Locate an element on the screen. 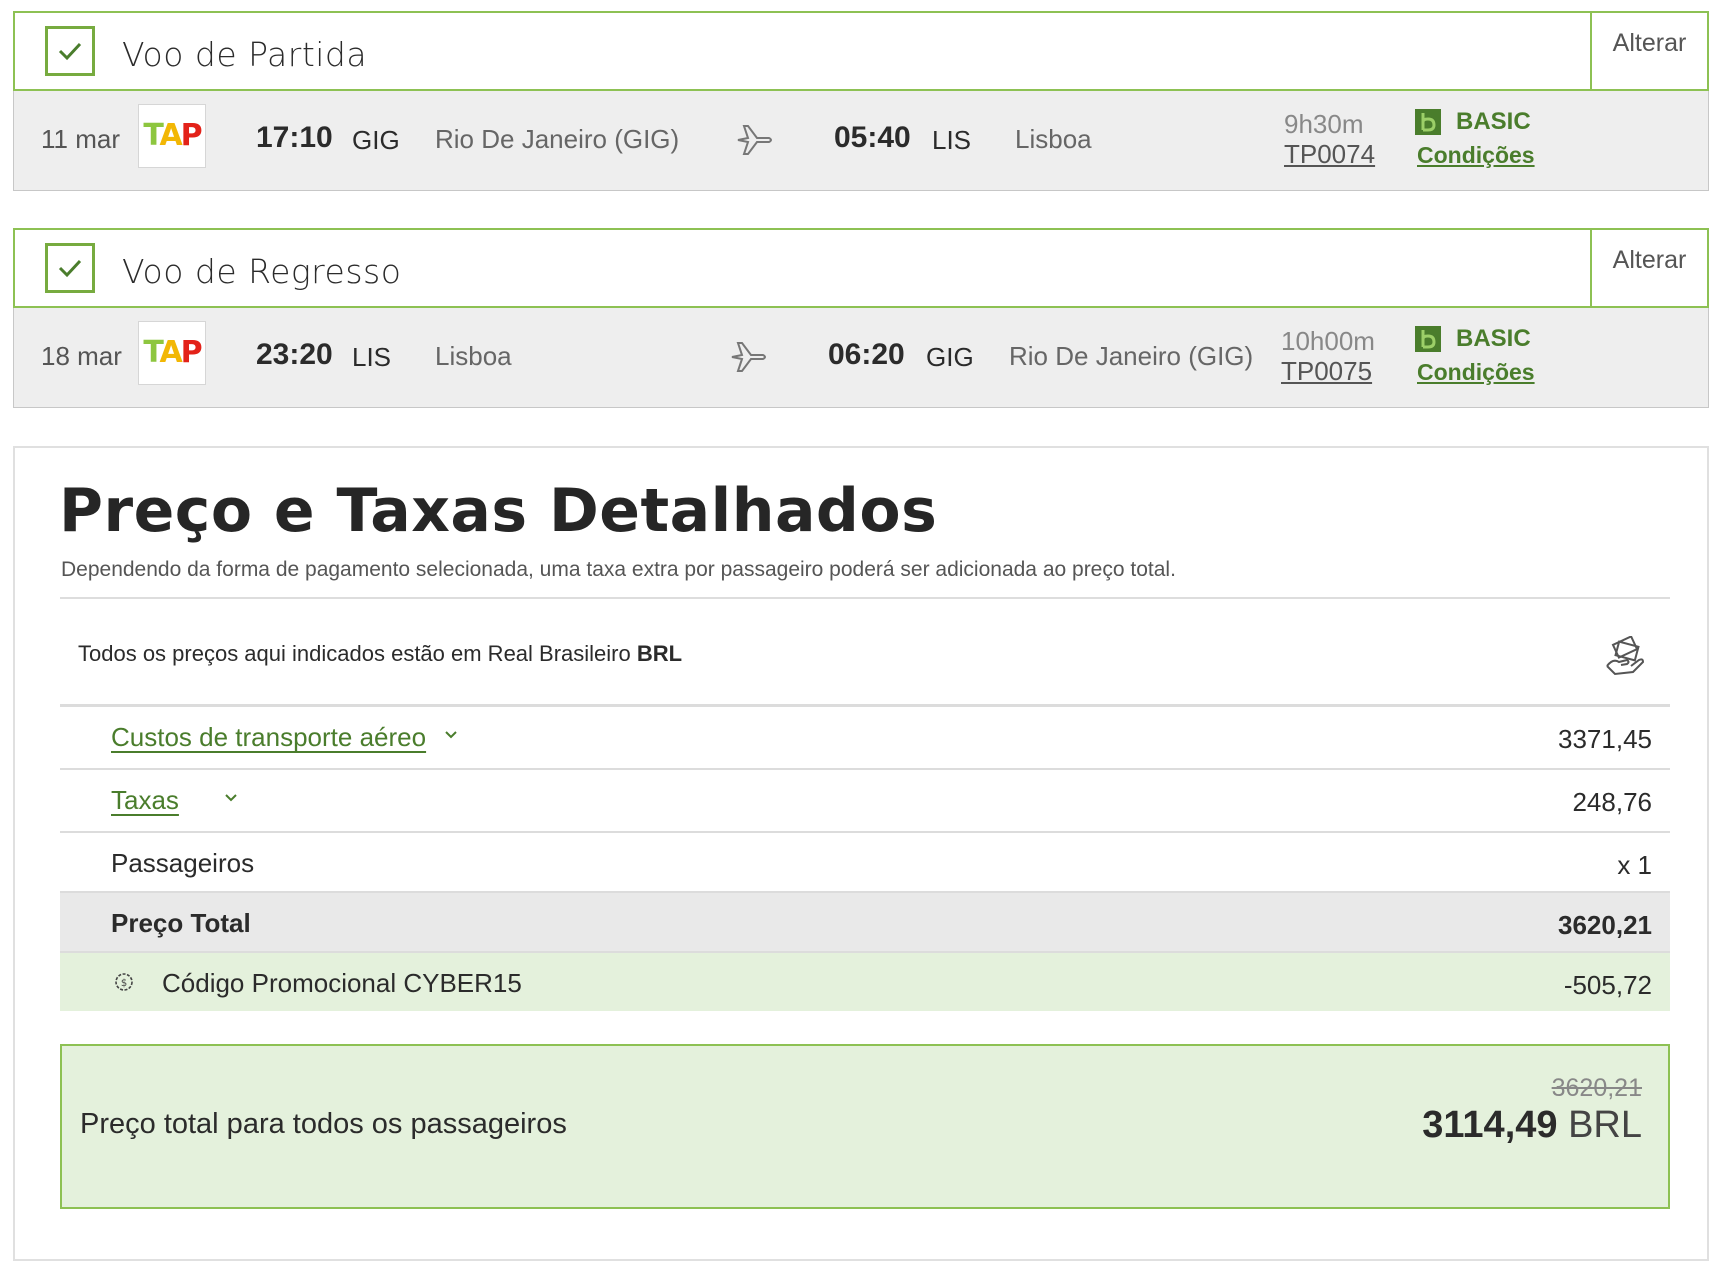  taxes-value: 248,76 is located at coordinates (1612, 802).